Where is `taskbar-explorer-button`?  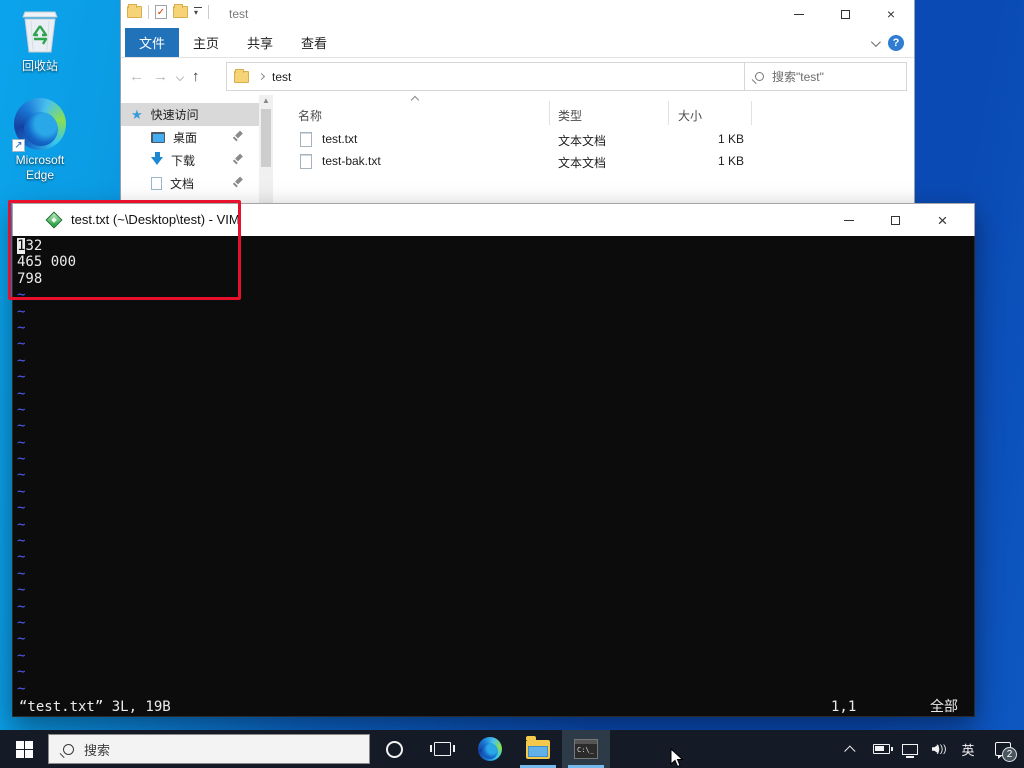
taskbar-explorer-button is located at coordinates (538, 749).